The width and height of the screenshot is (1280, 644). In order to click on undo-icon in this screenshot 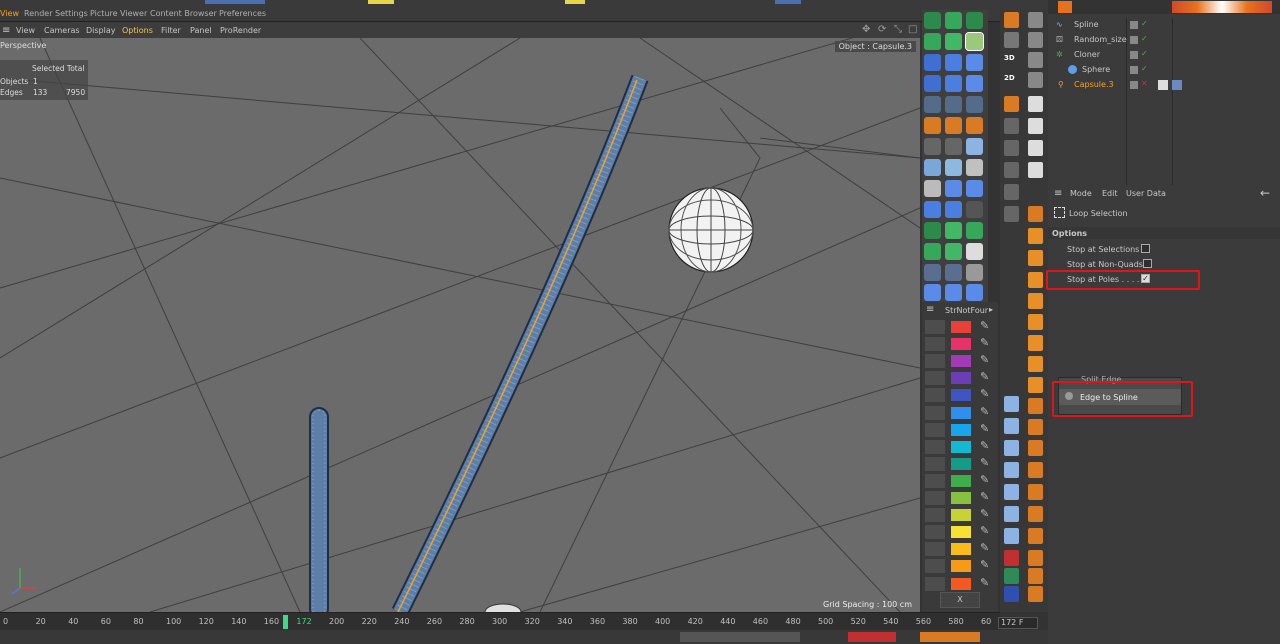, I will do `click(1011, 20)`.